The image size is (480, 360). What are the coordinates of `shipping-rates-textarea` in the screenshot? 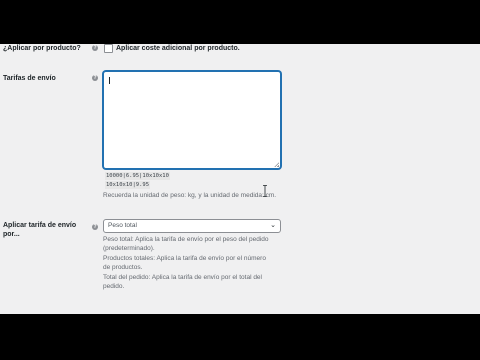 It's located at (192, 120).